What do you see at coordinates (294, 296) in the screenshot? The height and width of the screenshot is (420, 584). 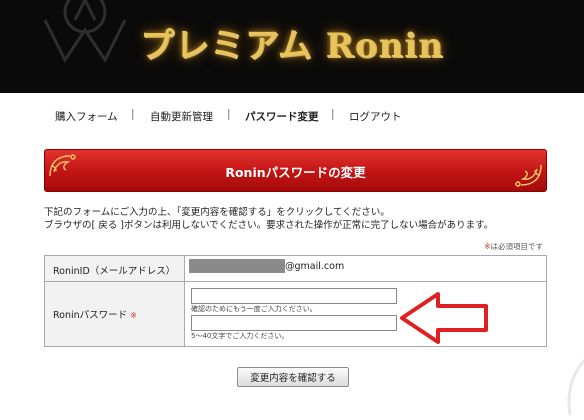 I see `password-input` at bounding box center [294, 296].